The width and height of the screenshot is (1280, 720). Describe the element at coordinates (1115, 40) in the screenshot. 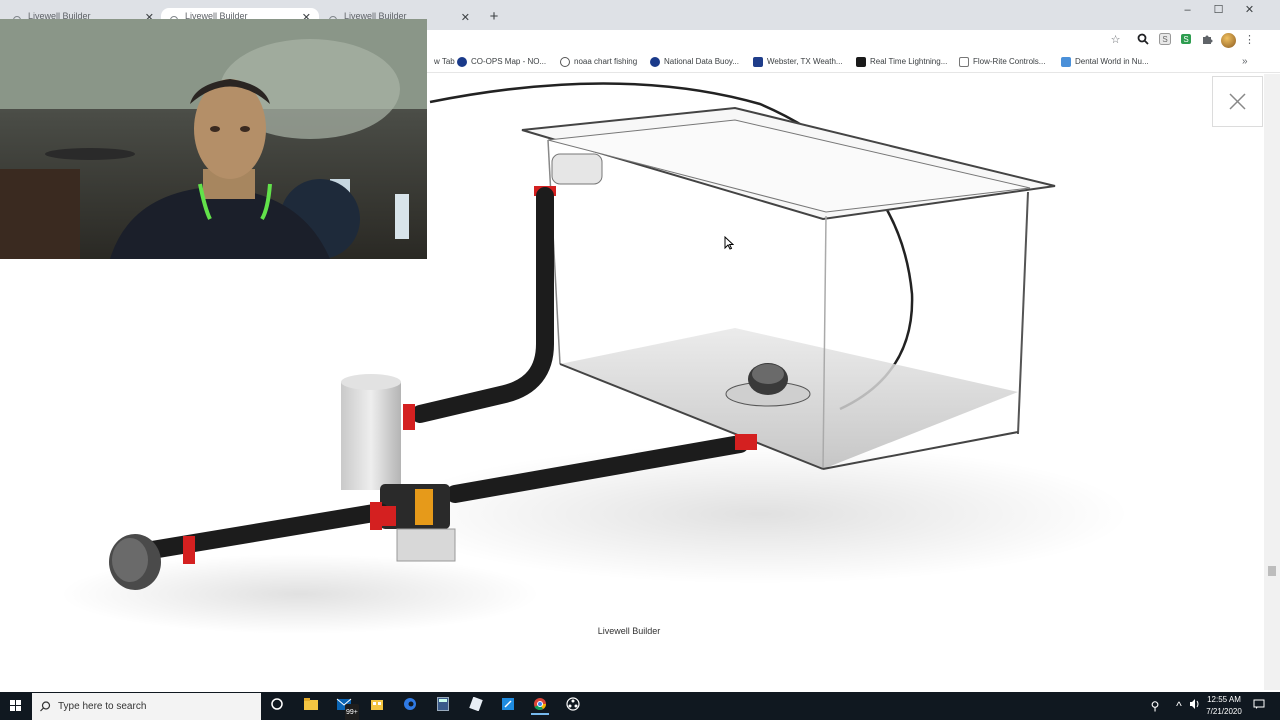

I see `bookmark-star-icon: ☆` at that location.